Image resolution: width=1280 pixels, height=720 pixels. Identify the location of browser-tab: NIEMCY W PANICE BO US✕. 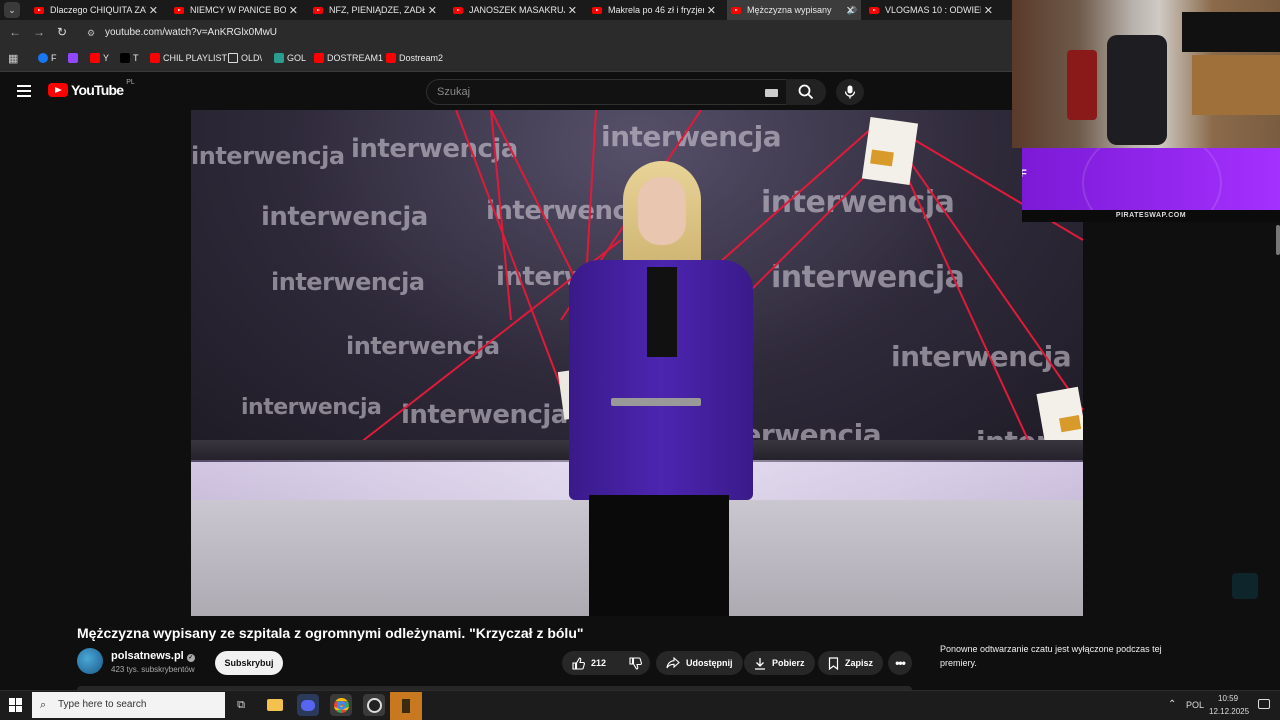
(237, 10).